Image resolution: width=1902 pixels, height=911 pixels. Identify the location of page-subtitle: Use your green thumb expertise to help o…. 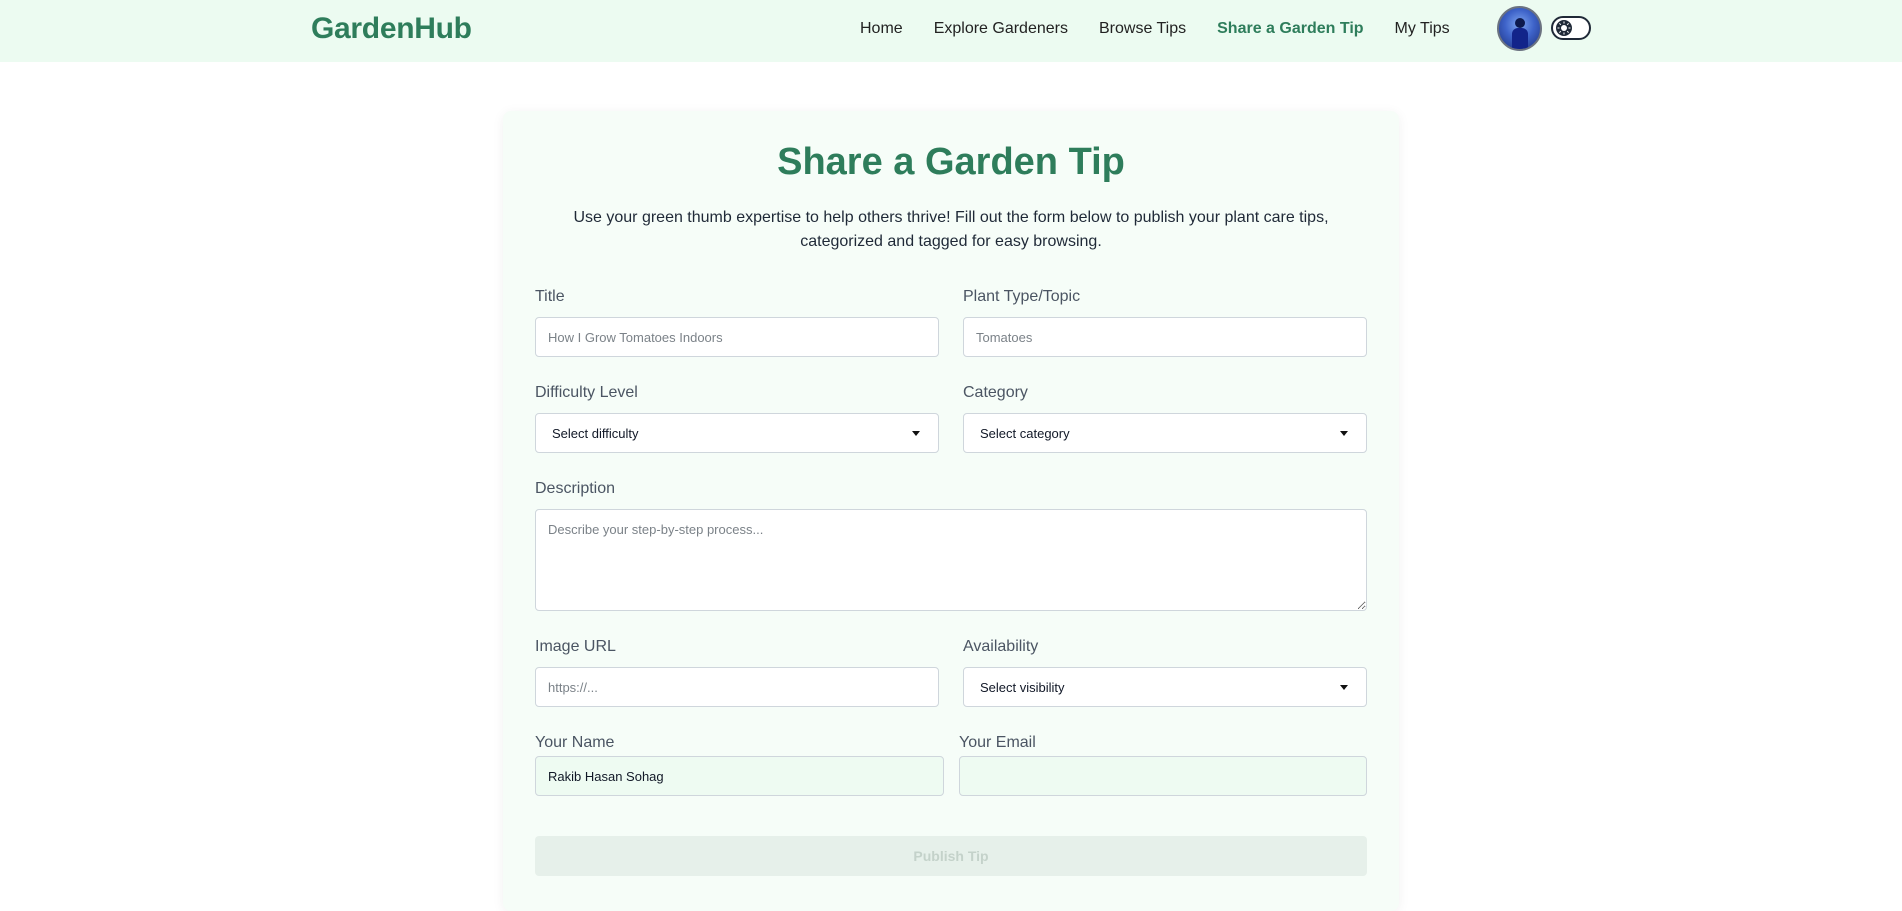
(951, 229).